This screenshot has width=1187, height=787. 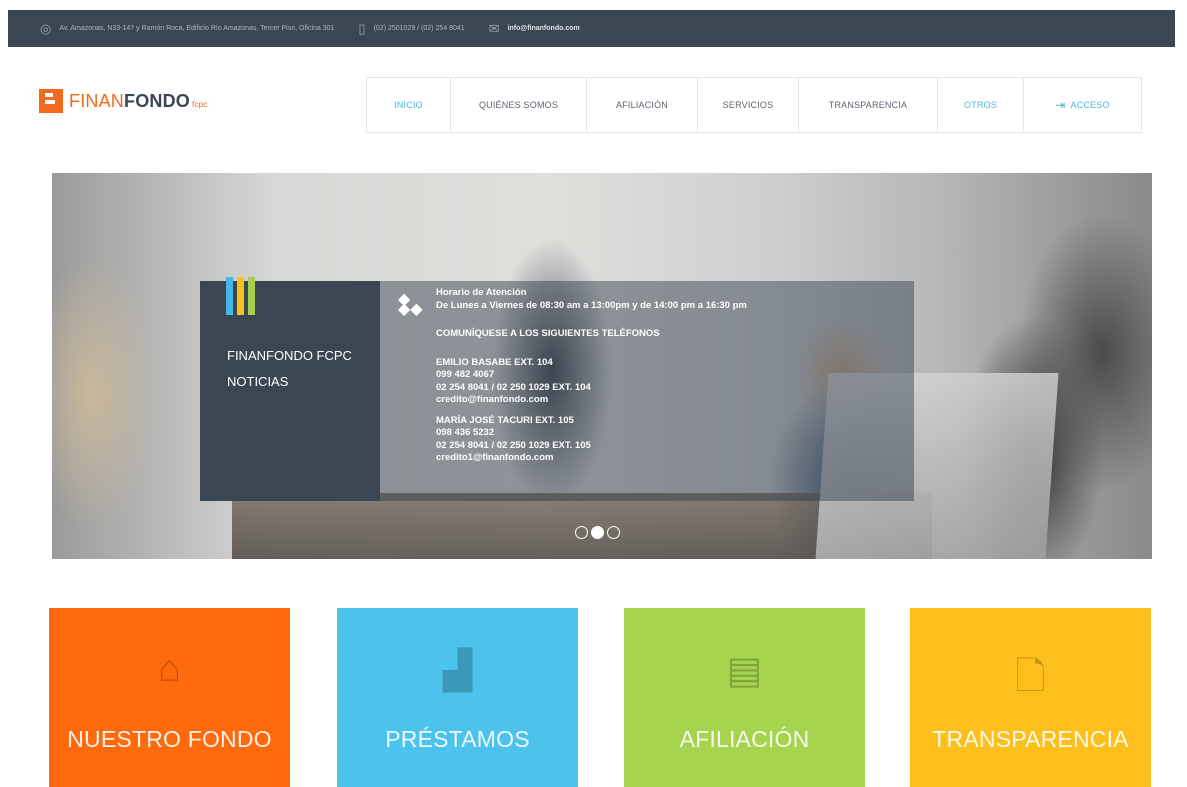 I want to click on nav-label: AFILIACIÓN, so click(x=641, y=105).